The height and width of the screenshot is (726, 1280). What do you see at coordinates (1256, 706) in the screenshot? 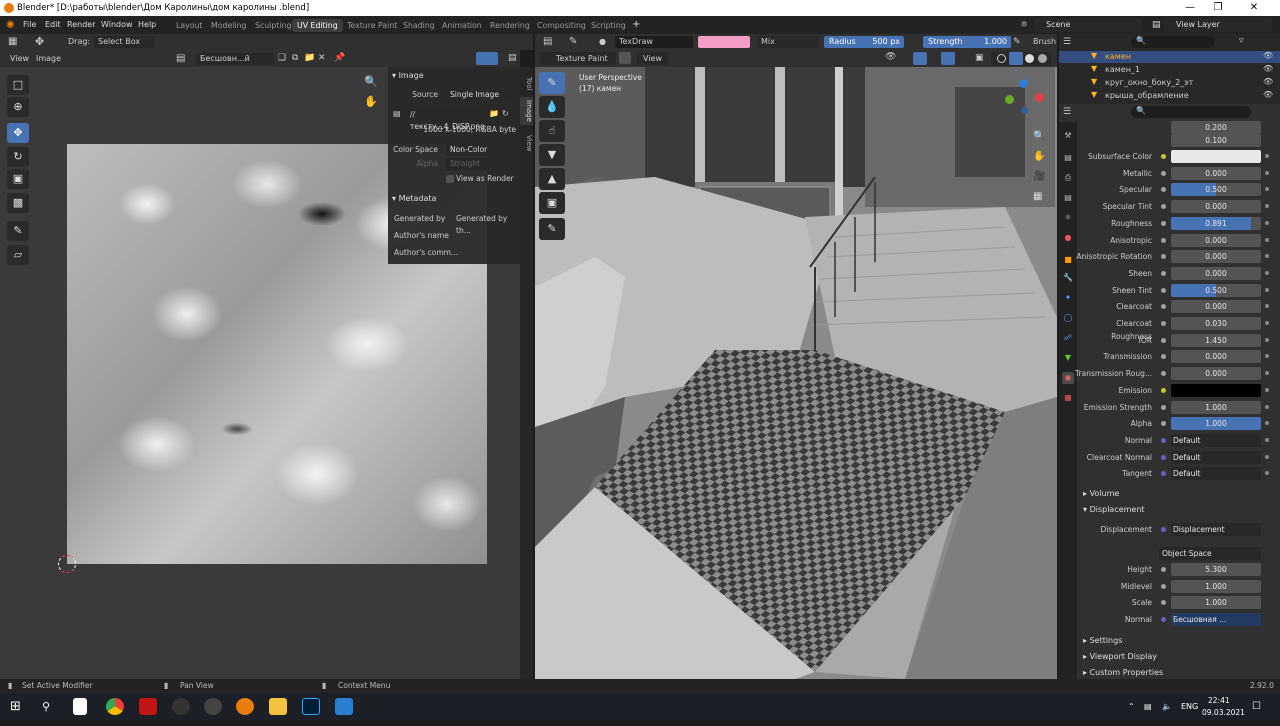
I see `notifications-icon: ☐` at bounding box center [1256, 706].